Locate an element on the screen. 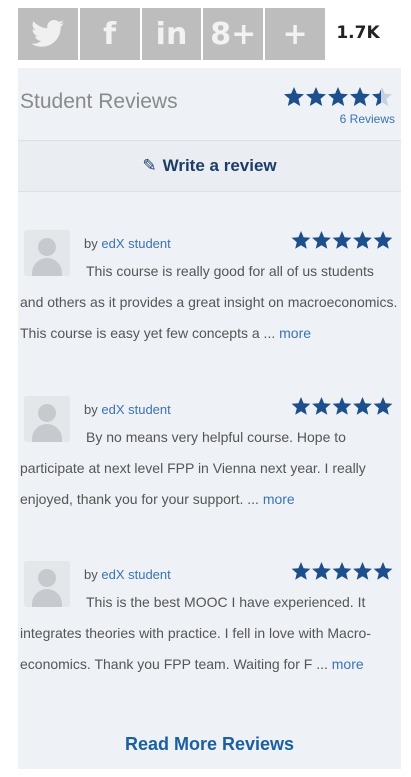 The image size is (411, 777). plus-glyph: + is located at coordinates (295, 34).